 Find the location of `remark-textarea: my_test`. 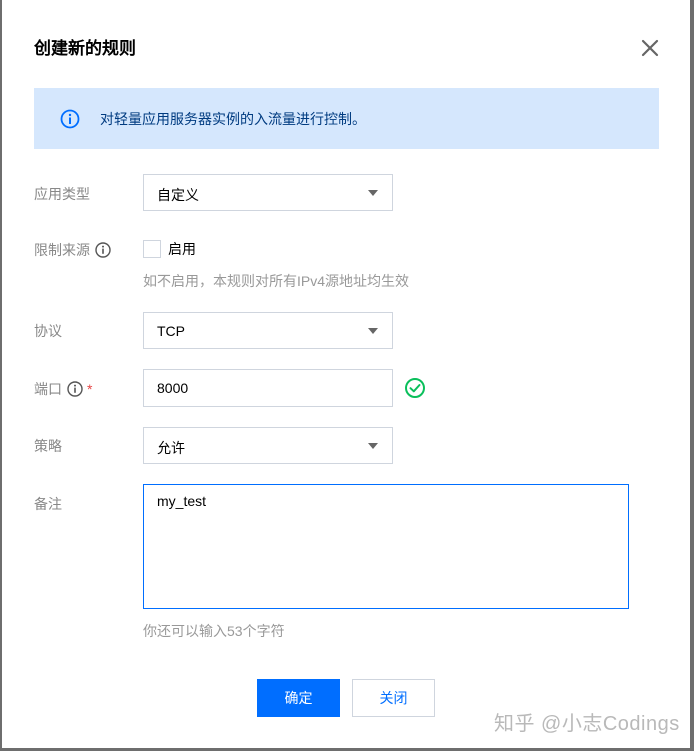

remark-textarea: my_test is located at coordinates (386, 546).